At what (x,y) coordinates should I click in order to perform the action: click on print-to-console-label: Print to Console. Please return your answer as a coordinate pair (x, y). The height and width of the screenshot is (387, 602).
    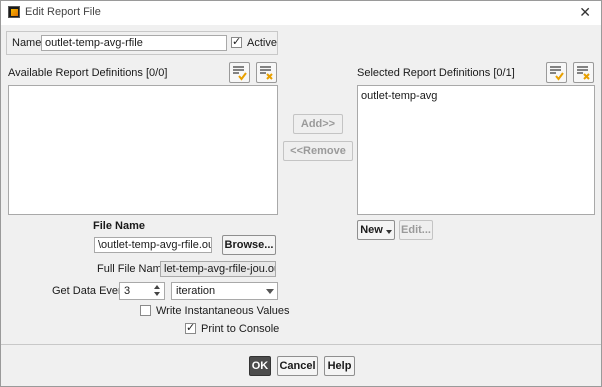
    Looking at the image, I should click on (240, 329).